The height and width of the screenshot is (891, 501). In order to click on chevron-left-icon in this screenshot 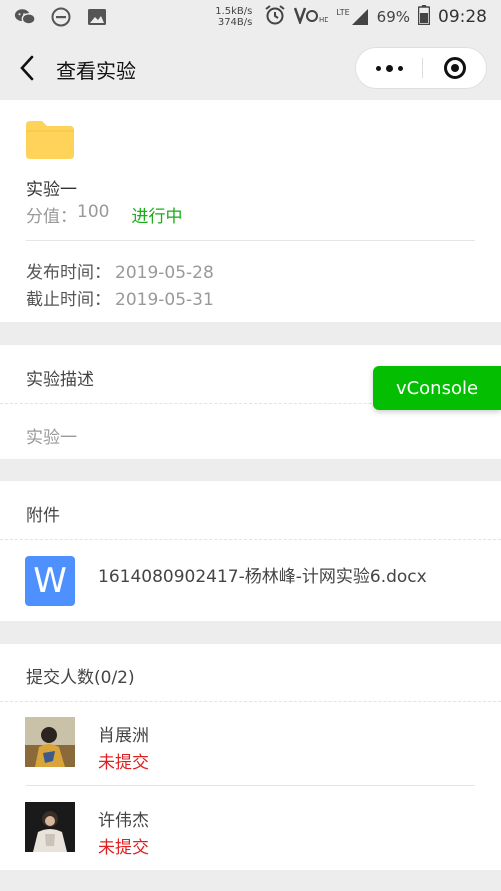, I will do `click(27, 68)`.